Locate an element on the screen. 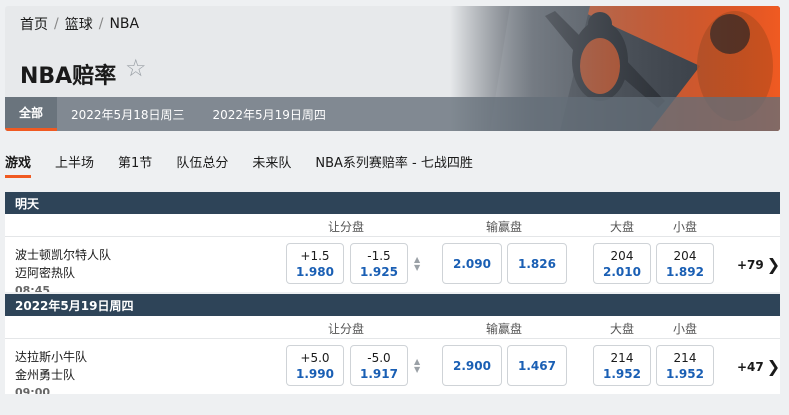  odds-price: 2.090 is located at coordinates (472, 263).